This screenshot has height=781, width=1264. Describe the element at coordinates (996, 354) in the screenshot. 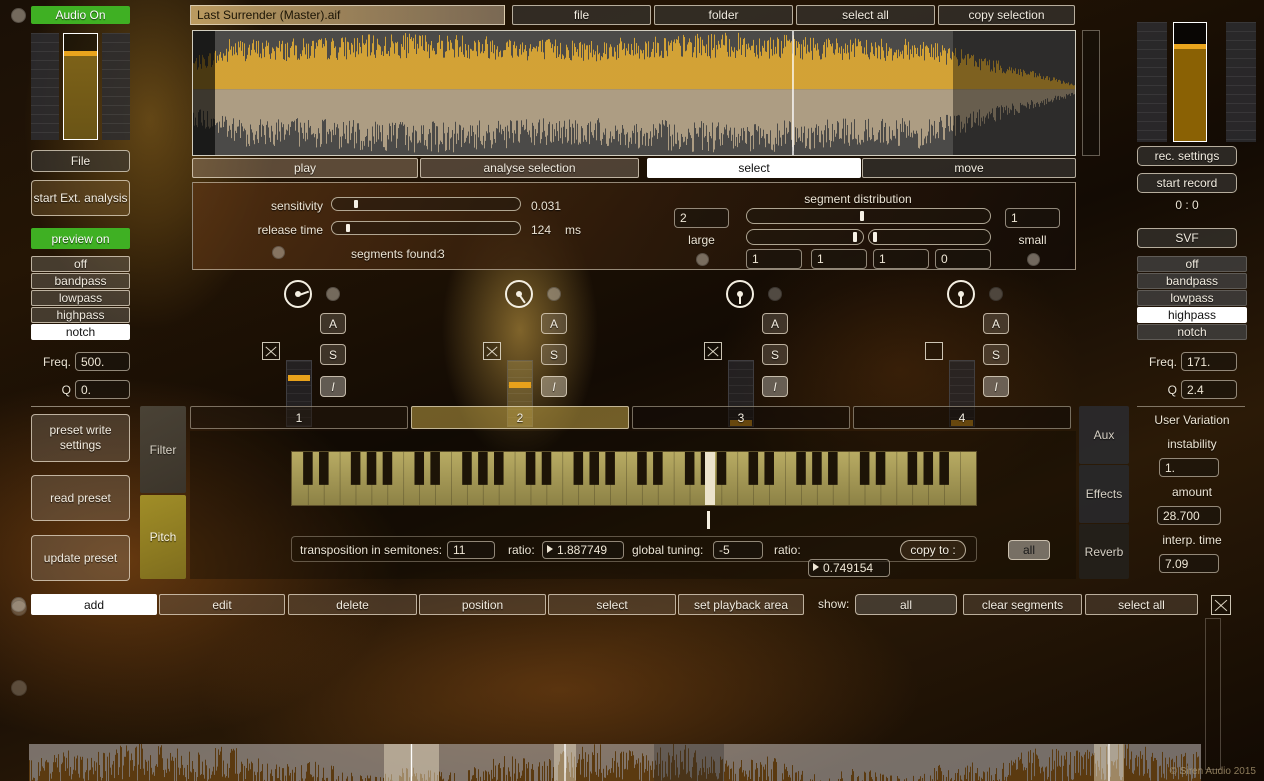

I see `channel-4-s-button: S` at that location.